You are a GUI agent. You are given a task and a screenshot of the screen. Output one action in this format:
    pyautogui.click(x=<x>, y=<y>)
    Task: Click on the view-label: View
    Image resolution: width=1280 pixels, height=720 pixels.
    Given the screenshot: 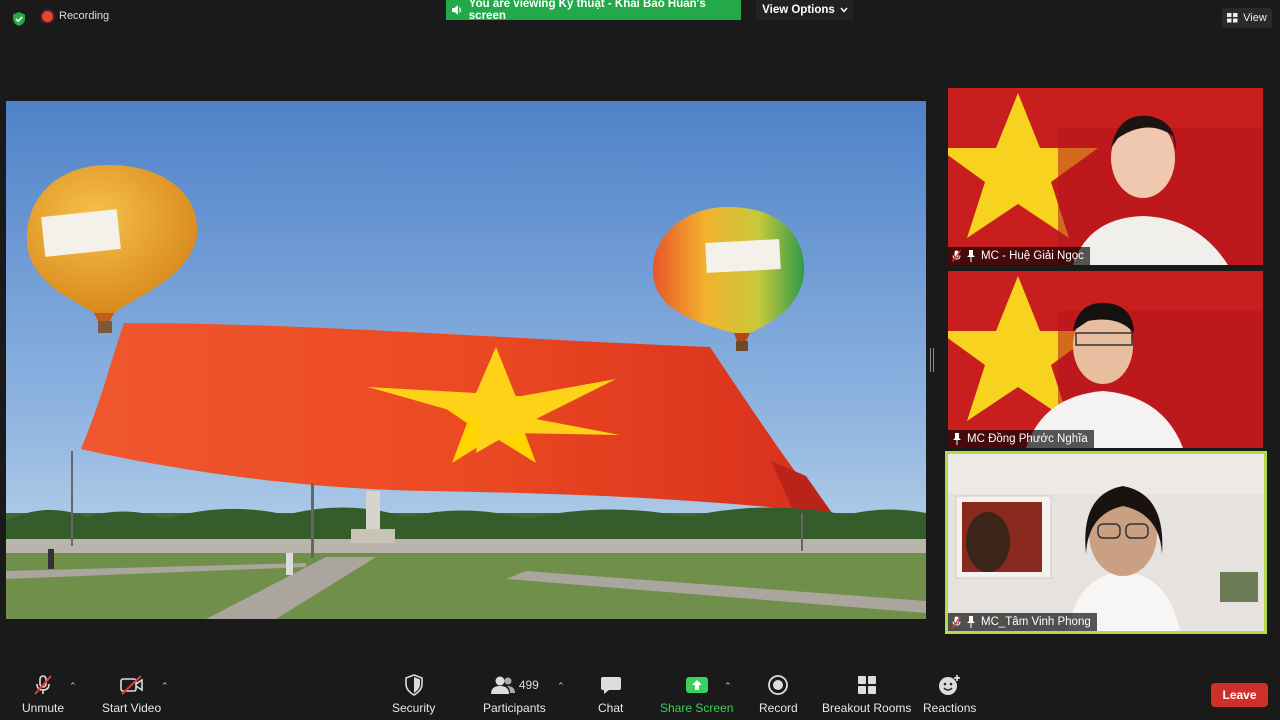 What is the action you would take?
    pyautogui.click(x=1255, y=18)
    